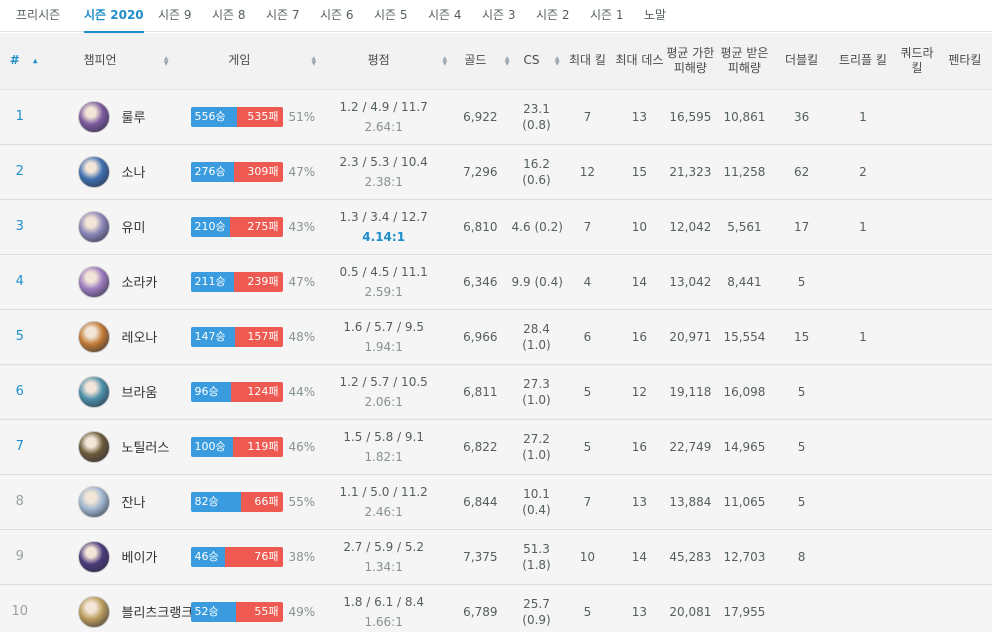  I want to click on losses-count: 275패, so click(256, 226).